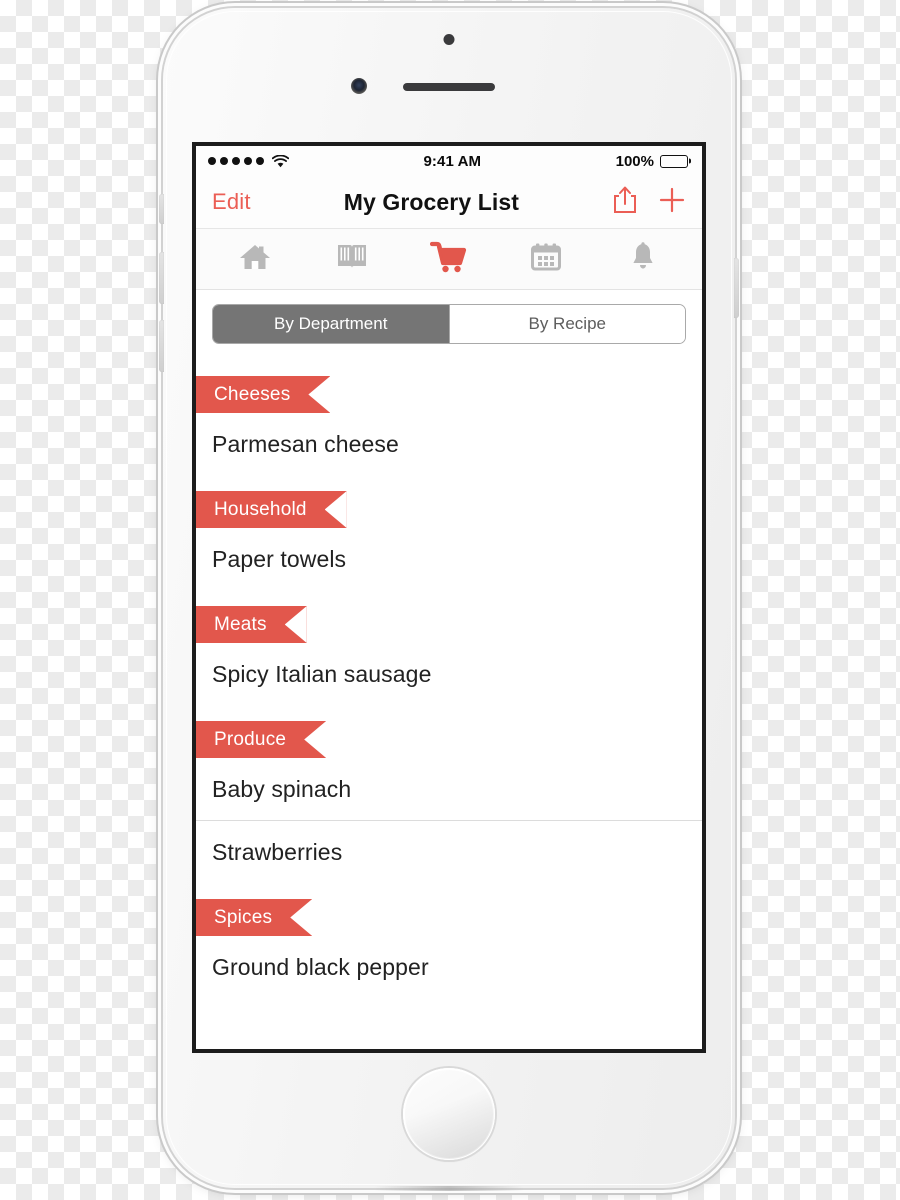 The height and width of the screenshot is (1200, 900). Describe the element at coordinates (674, 161) in the screenshot. I see `battery-icon` at that location.